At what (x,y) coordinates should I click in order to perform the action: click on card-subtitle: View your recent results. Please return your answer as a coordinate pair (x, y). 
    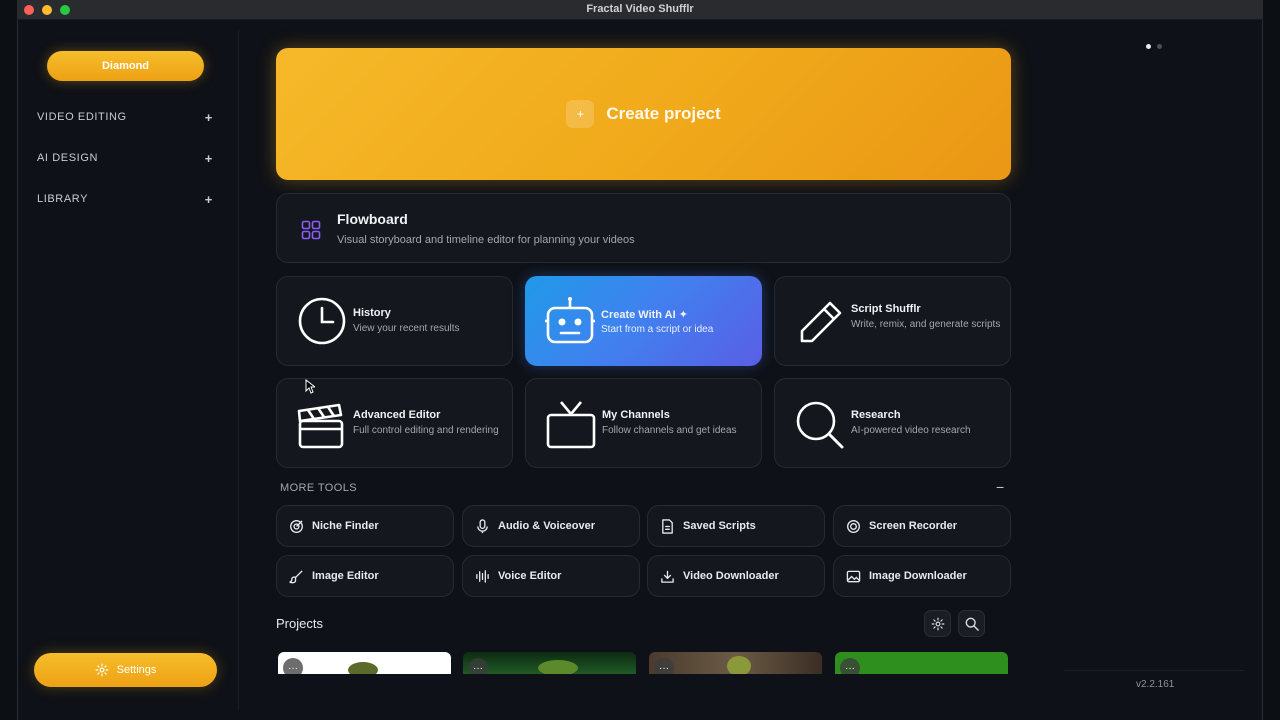
    Looking at the image, I should click on (406, 328).